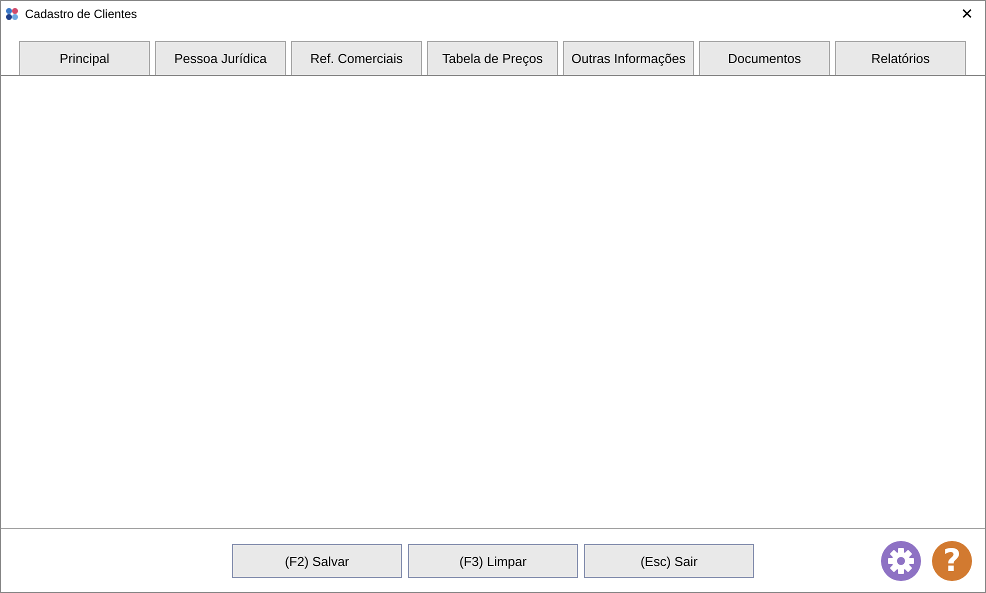 The width and height of the screenshot is (986, 593). Describe the element at coordinates (492, 58) in the screenshot. I see `tab: Tabela de Preços` at that location.